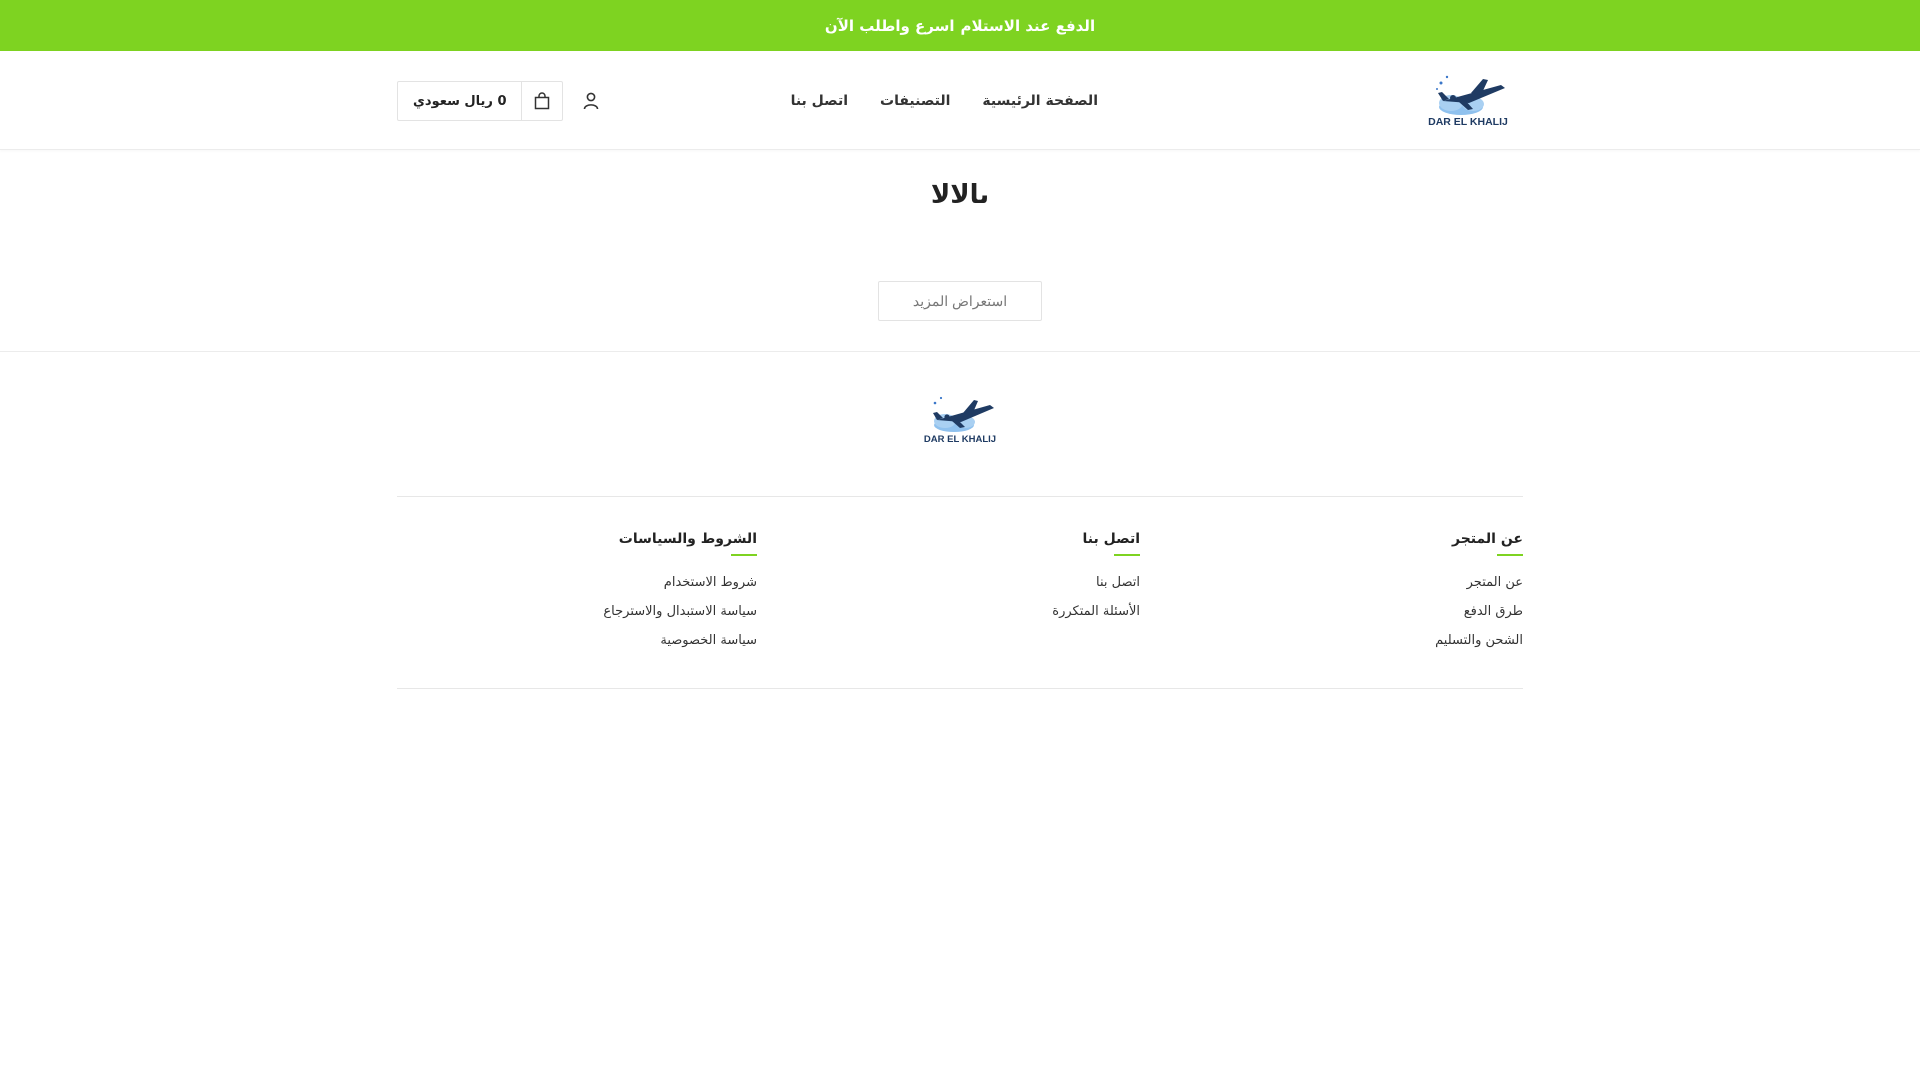 The height and width of the screenshot is (1080, 1920). Describe the element at coordinates (960, 351) in the screenshot. I see `content-divider` at that location.